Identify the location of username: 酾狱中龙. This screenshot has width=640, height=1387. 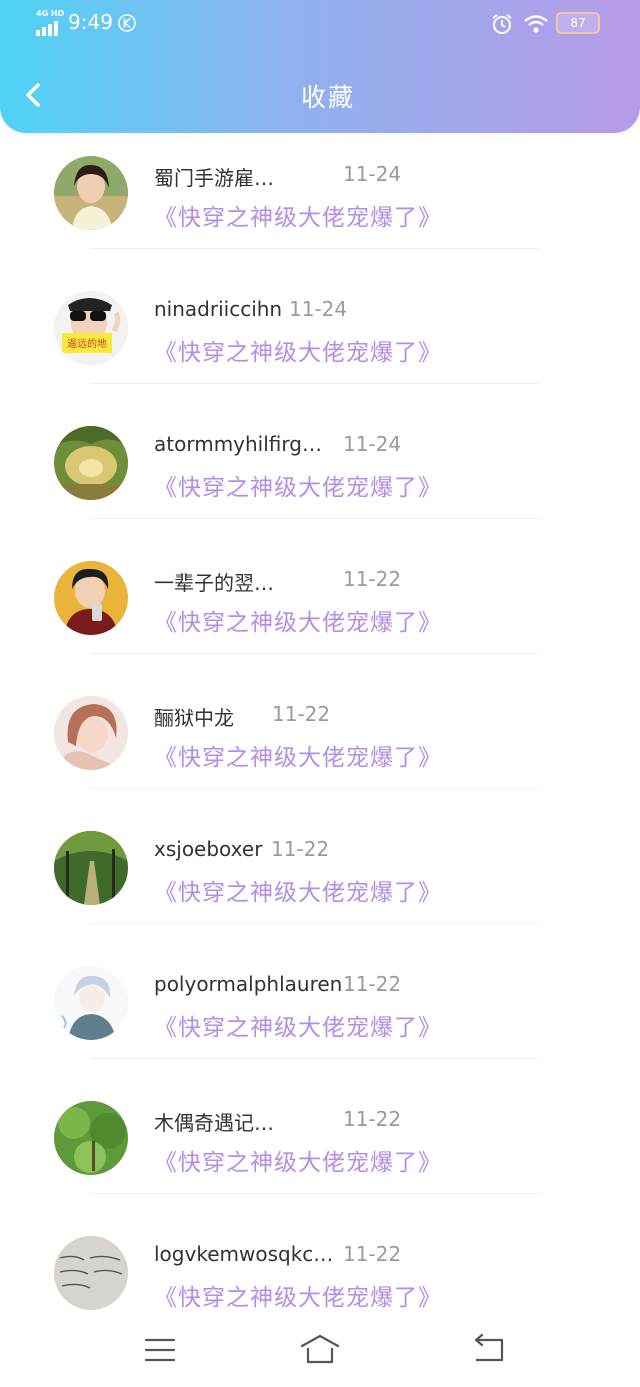
(194, 718).